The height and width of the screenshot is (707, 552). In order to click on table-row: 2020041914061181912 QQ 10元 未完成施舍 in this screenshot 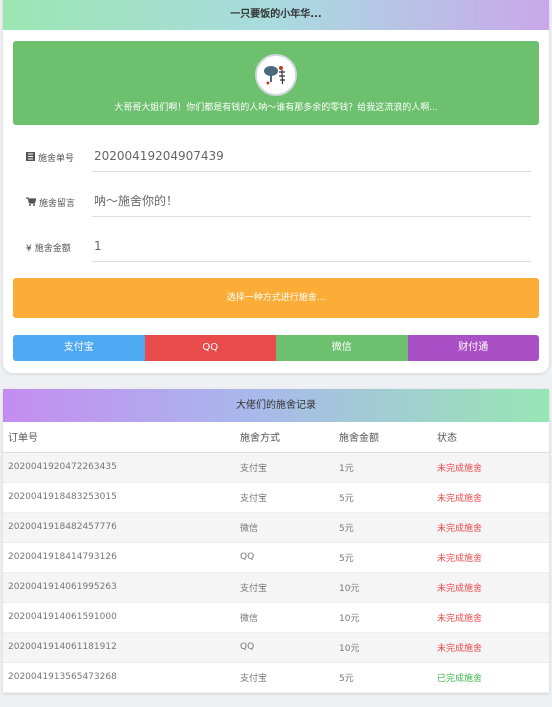, I will do `click(276, 647)`.